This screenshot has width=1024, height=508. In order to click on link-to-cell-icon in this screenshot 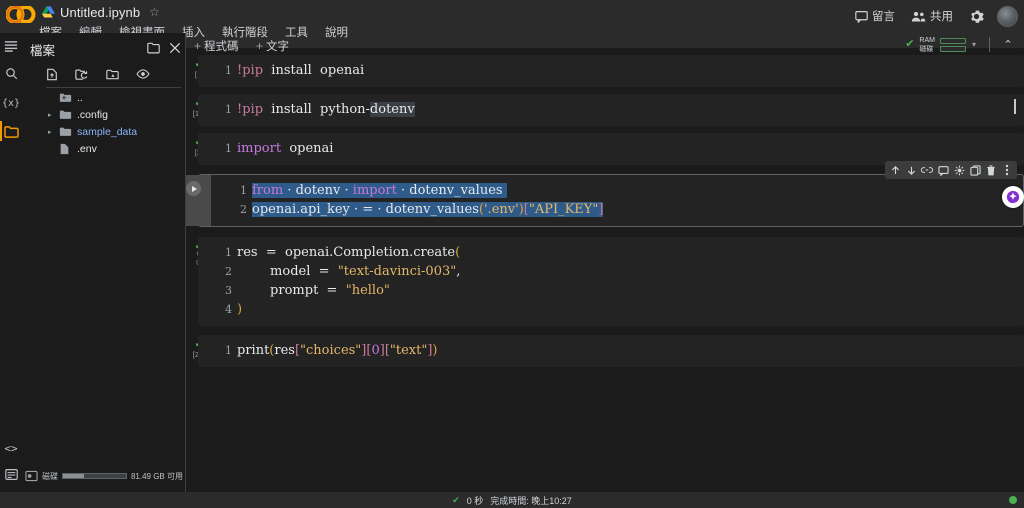, I will do `click(927, 170)`.